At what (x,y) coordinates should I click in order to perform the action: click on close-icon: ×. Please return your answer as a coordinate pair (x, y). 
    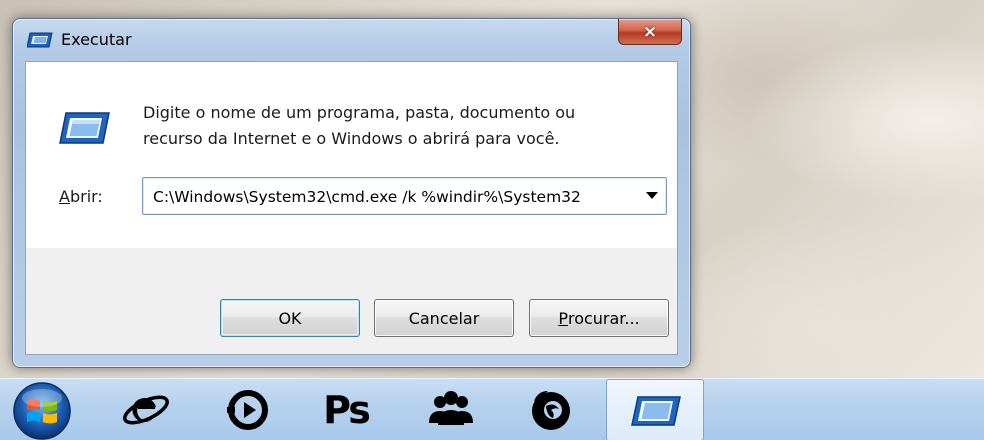
    Looking at the image, I should click on (650, 31).